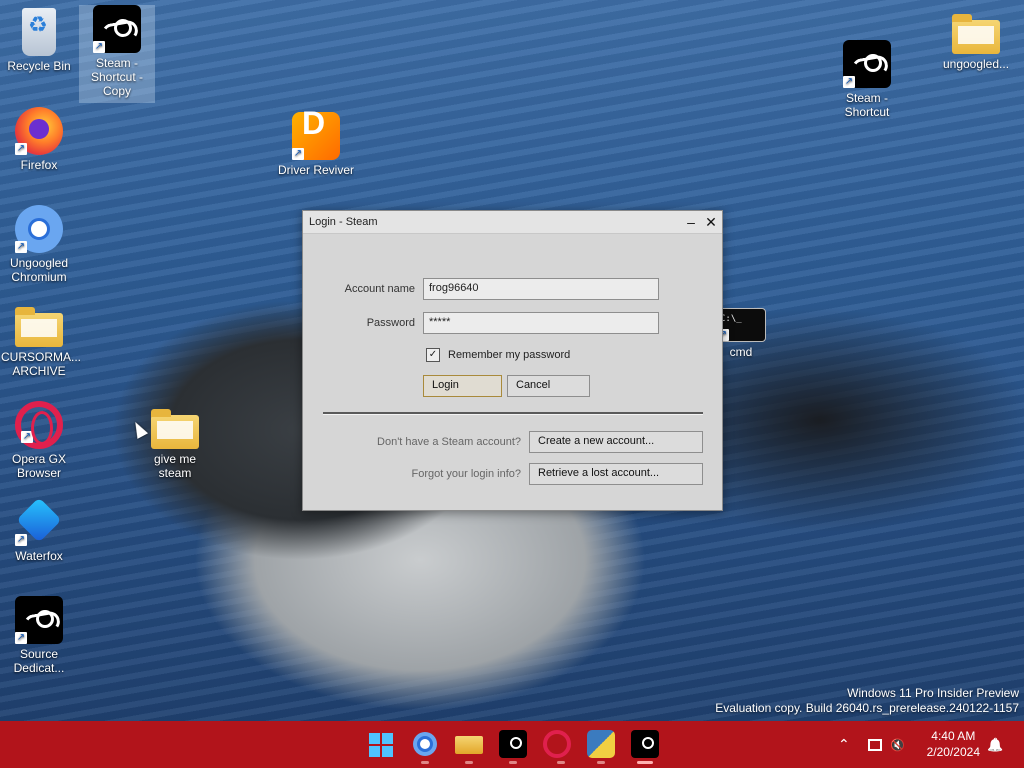 Image resolution: width=1024 pixels, height=768 pixels. Describe the element at coordinates (462, 386) in the screenshot. I see `login-button: Login` at that location.